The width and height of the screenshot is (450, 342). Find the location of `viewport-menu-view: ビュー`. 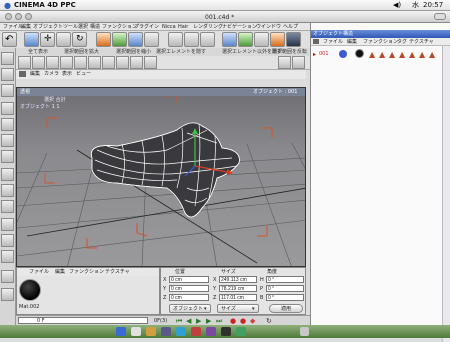

viewport-menu-view: ビュー is located at coordinates (83, 74).